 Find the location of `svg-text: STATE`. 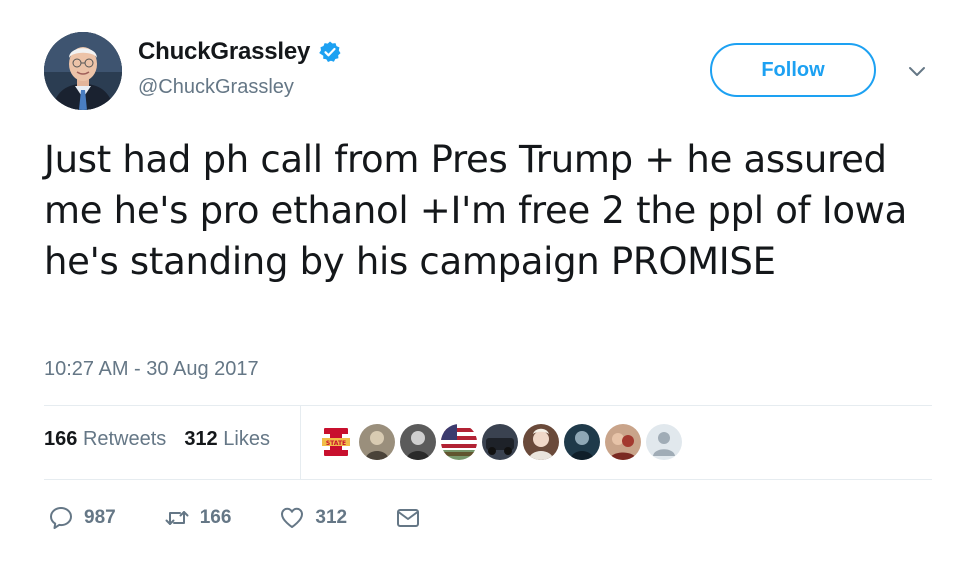

svg-text: STATE is located at coordinates (336, 443).